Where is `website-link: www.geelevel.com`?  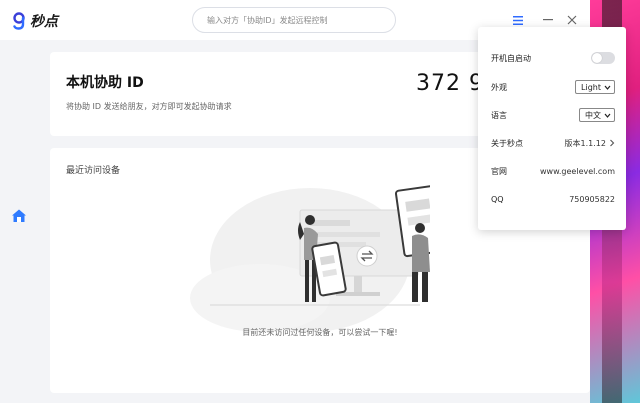 website-link: www.geelevel.com is located at coordinates (577, 171).